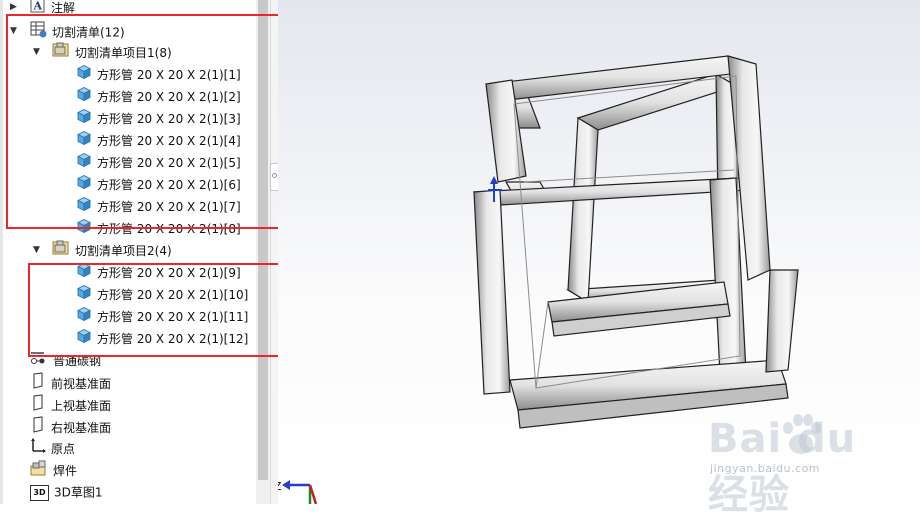 Image resolution: width=920 pixels, height=520 pixels. I want to click on annotations-label: 注解, so click(63, 8).